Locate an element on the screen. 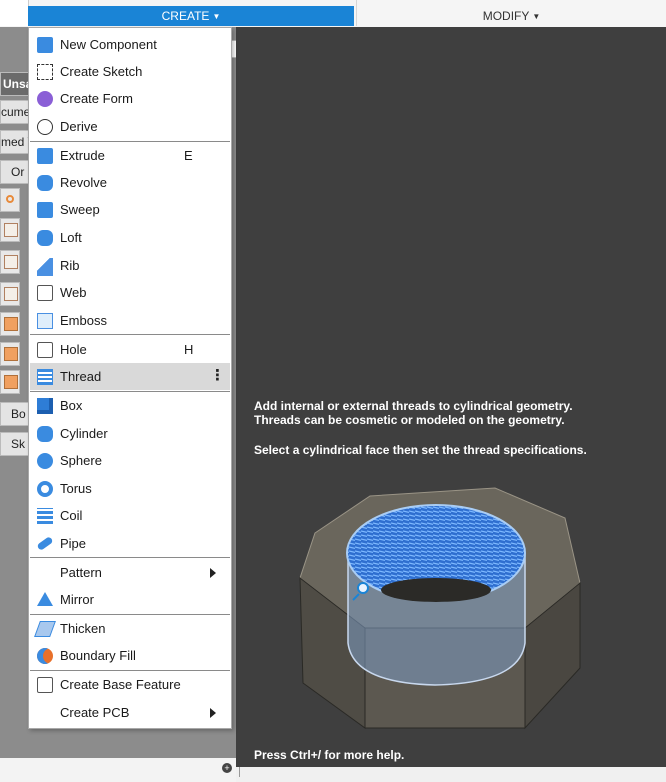 This screenshot has width=666, height=782. web-icon is located at coordinates (45, 293).